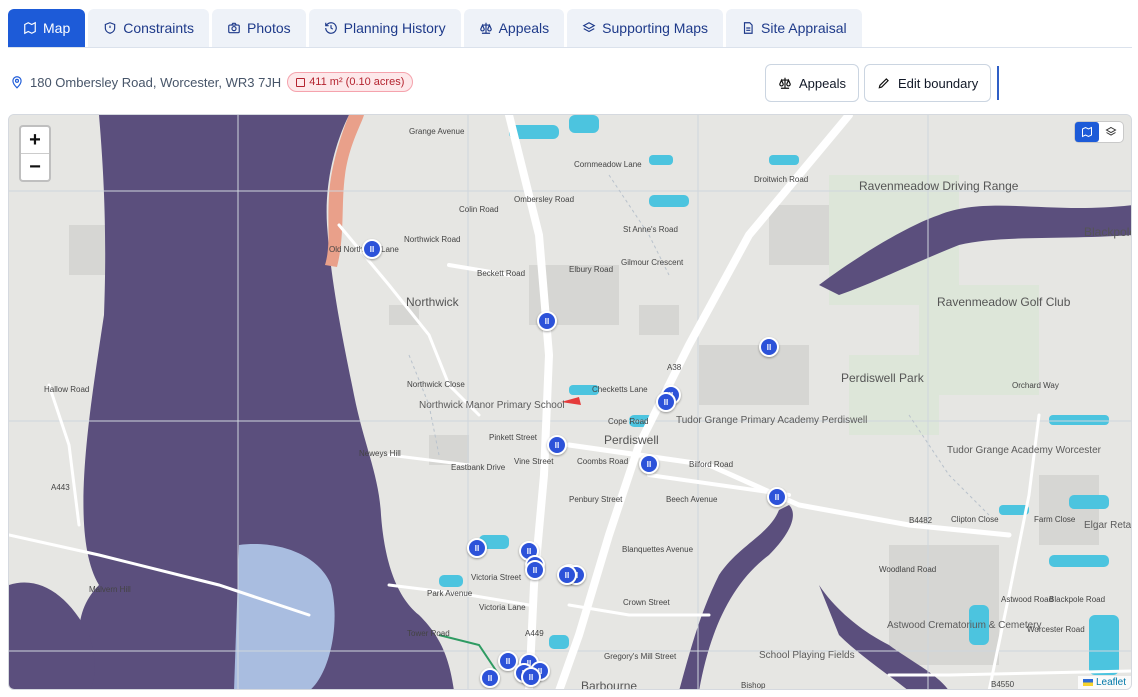  Describe the element at coordinates (674, 367) in the screenshot. I see `map-label: A38` at that location.